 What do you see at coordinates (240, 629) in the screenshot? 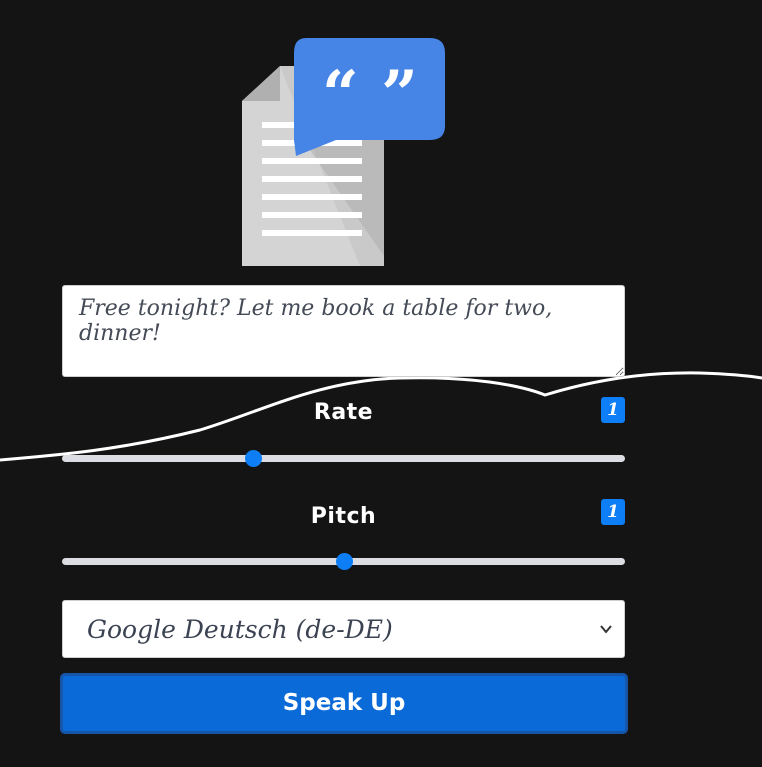
I see `voice-select-value: Google Deutsch (de-DE)` at bounding box center [240, 629].